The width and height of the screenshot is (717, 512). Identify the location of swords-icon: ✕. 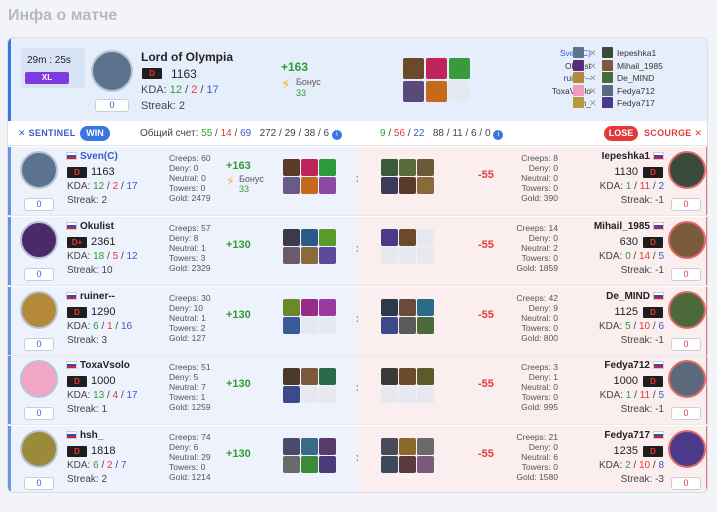
(593, 65).